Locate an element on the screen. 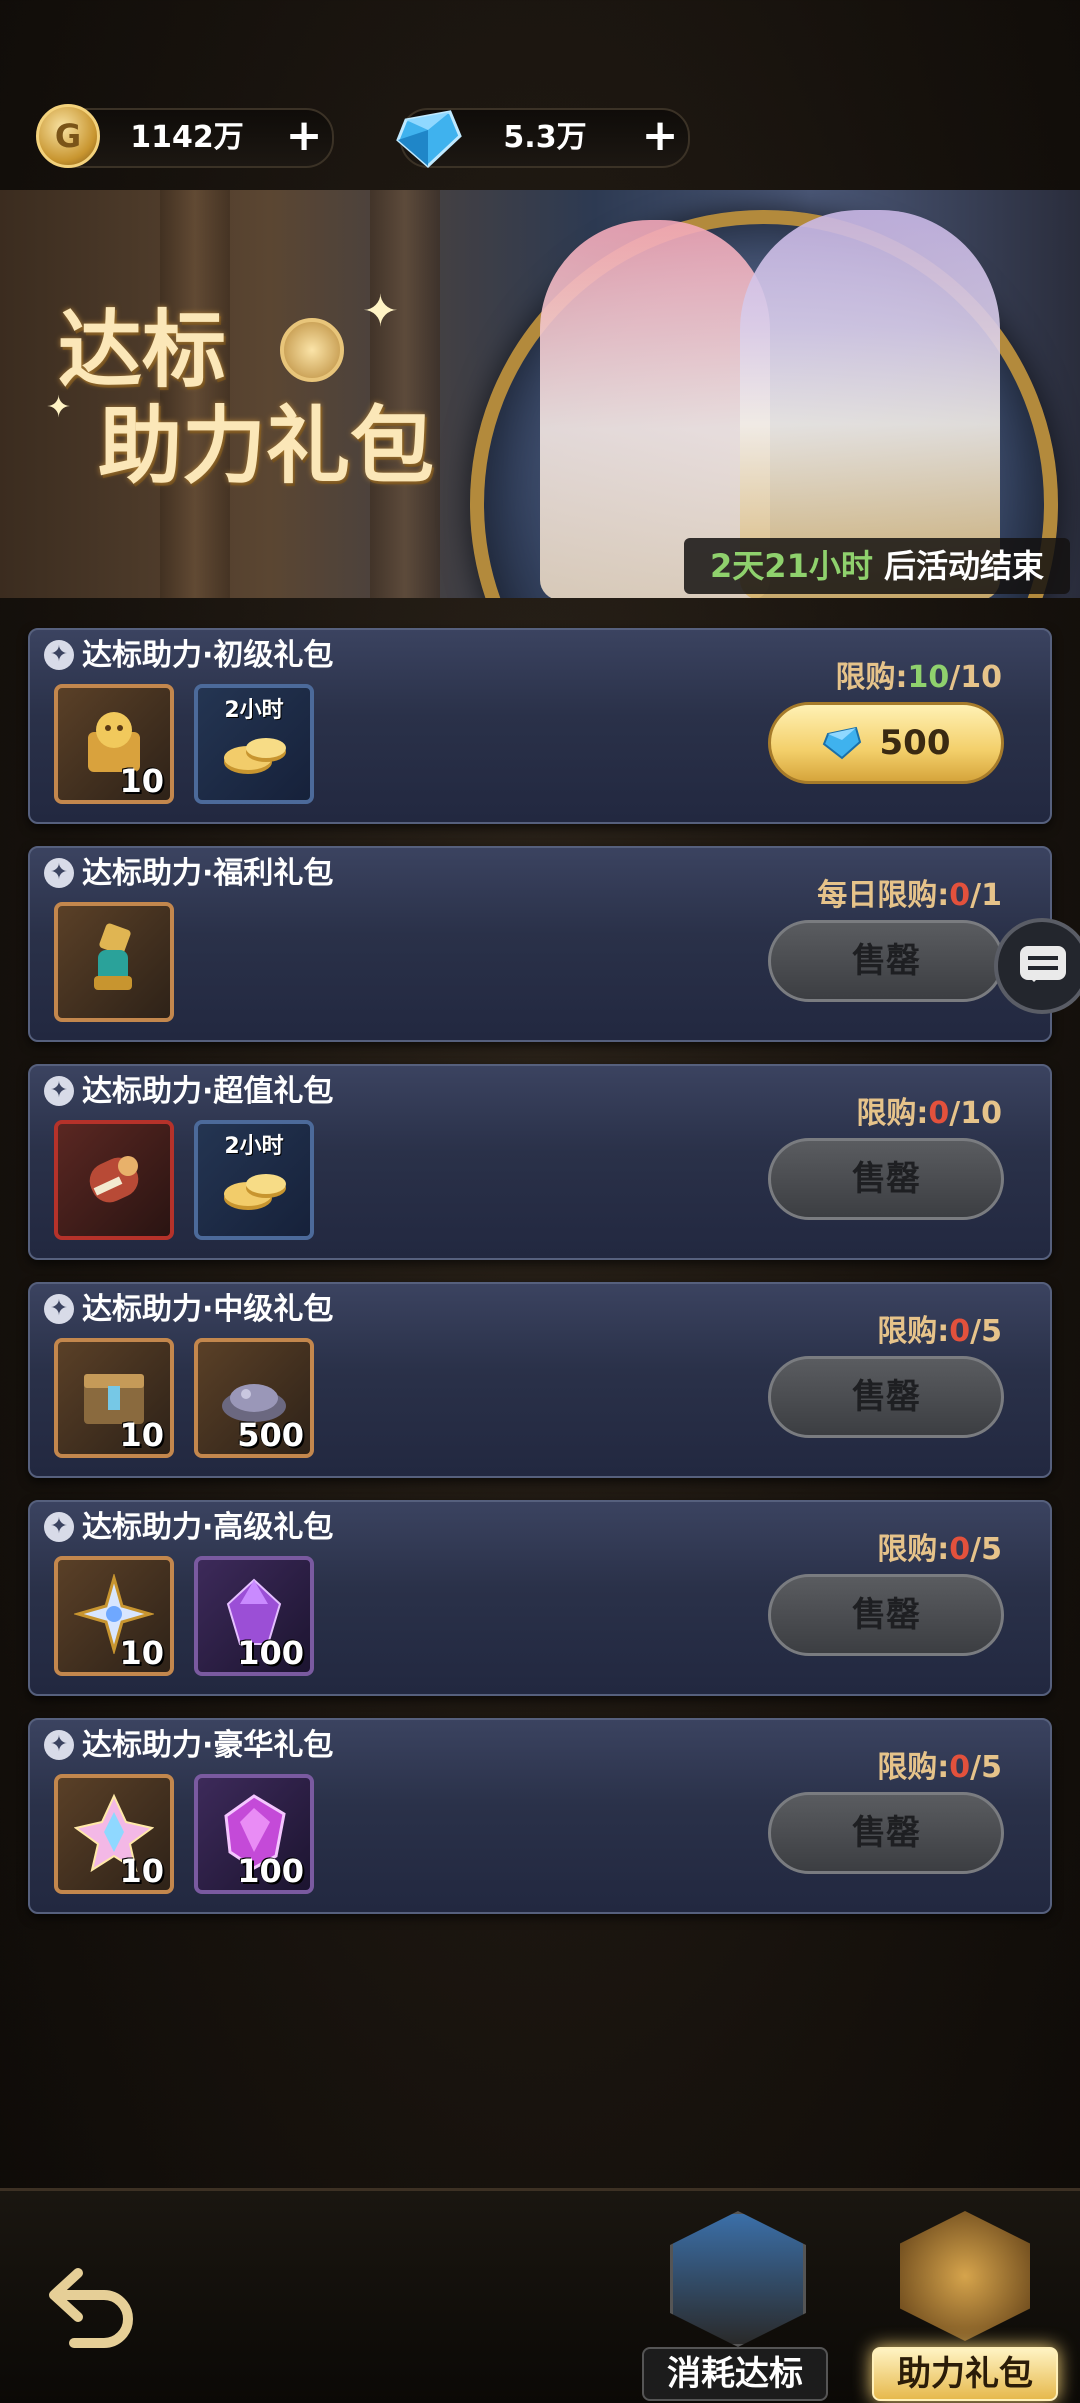  item-gift-chest: 10 is located at coordinates (114, 1398).